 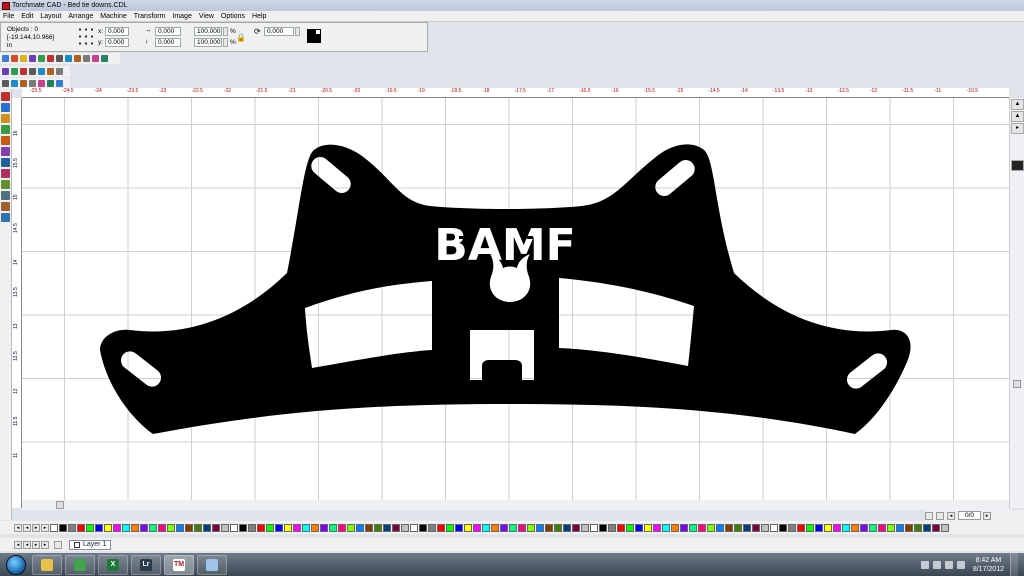 I want to click on scroll-side-button: ▸, so click(x=1017, y=128).